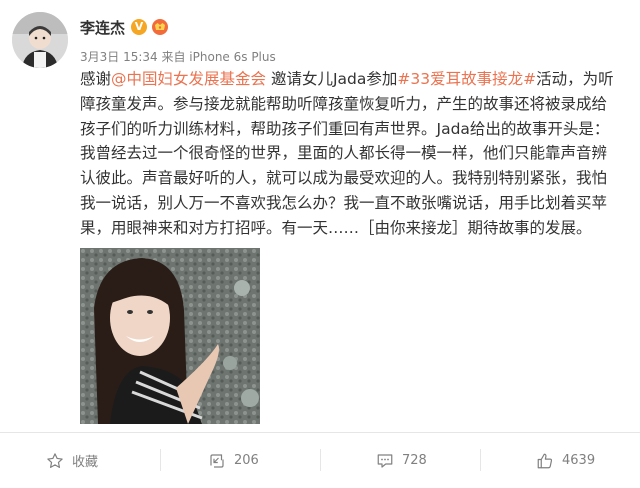 The width and height of the screenshot is (640, 488). I want to click on vip-icon, so click(160, 27).